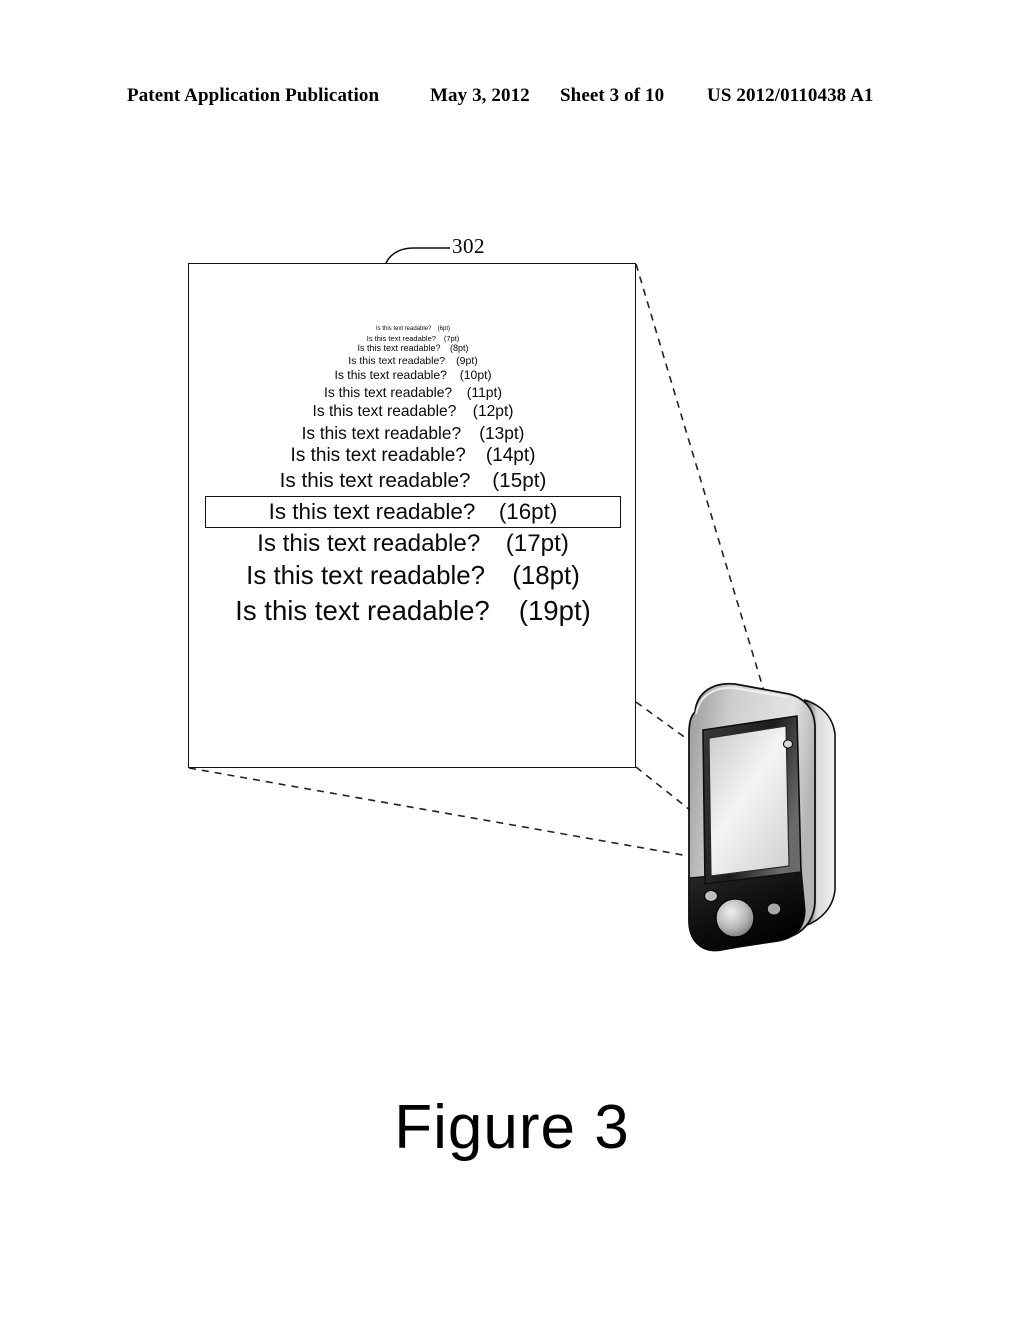 This screenshot has width=1024, height=1320. Describe the element at coordinates (519, 481) in the screenshot. I see `sample-line-size-label: (15pt)` at that location.